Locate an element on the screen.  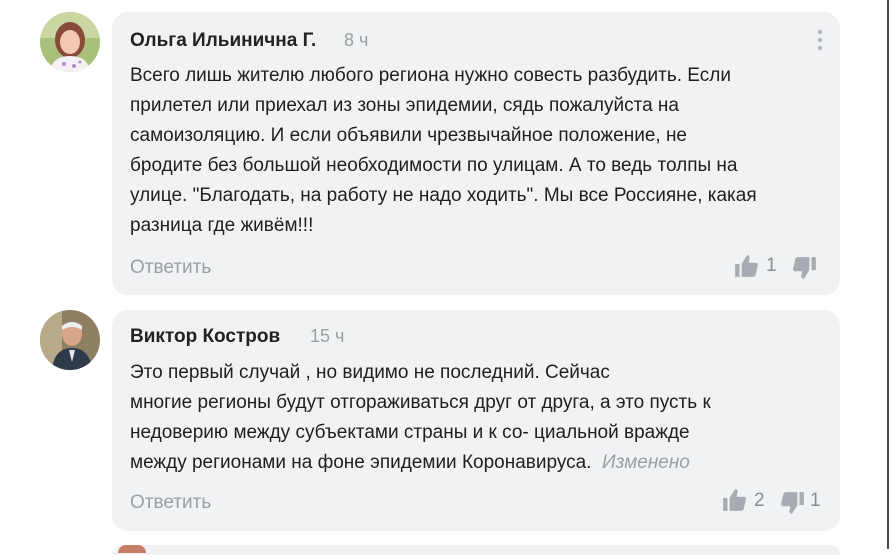
likes-count: 2 is located at coordinates (759, 500).